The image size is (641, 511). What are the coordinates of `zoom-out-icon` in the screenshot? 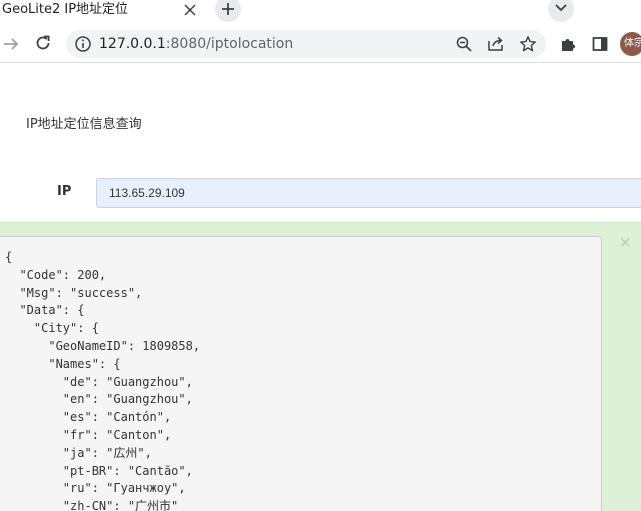 It's located at (465, 45).